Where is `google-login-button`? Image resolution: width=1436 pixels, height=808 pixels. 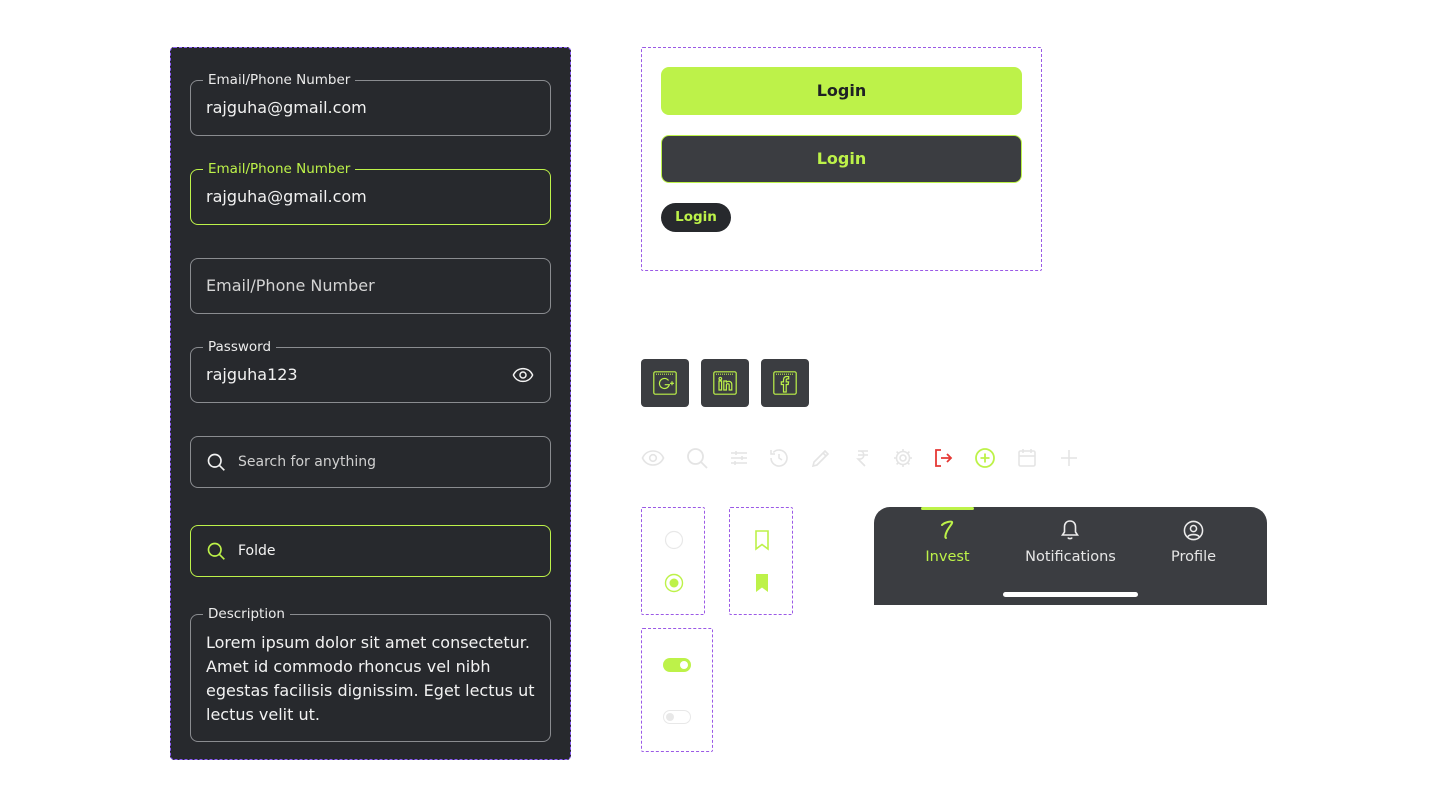
google-login-button is located at coordinates (665, 383).